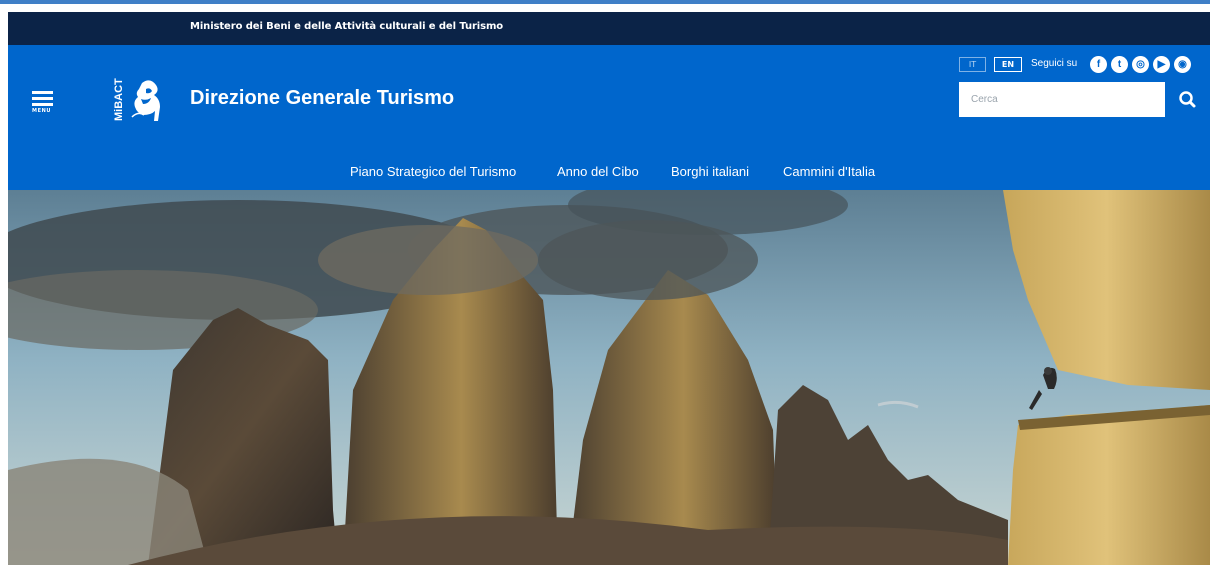 The width and height of the screenshot is (1210, 565). What do you see at coordinates (139, 100) in the screenshot?
I see `mibact-logo: MiBACT` at bounding box center [139, 100].